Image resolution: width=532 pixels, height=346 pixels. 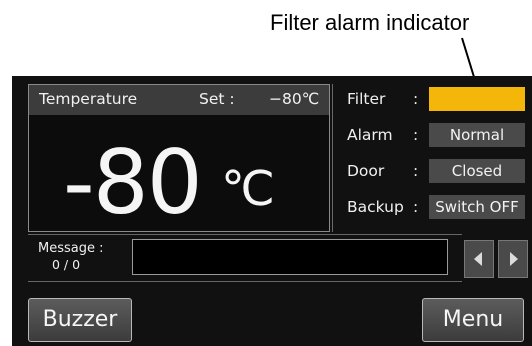 I want to click on filter-alarm-indicator, so click(x=477, y=99).